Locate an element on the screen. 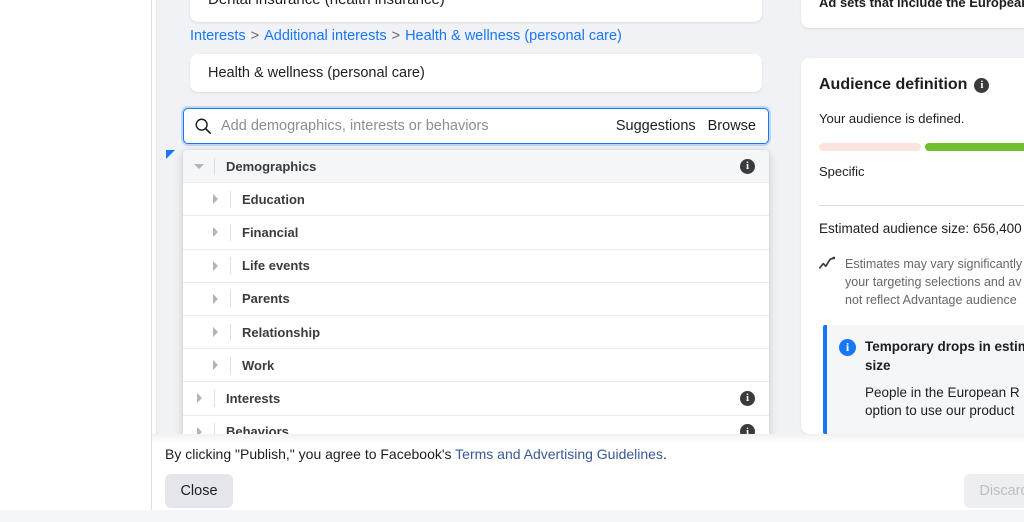  previous-interest-card: Dental insurance (health insurance) is located at coordinates (476, 11).